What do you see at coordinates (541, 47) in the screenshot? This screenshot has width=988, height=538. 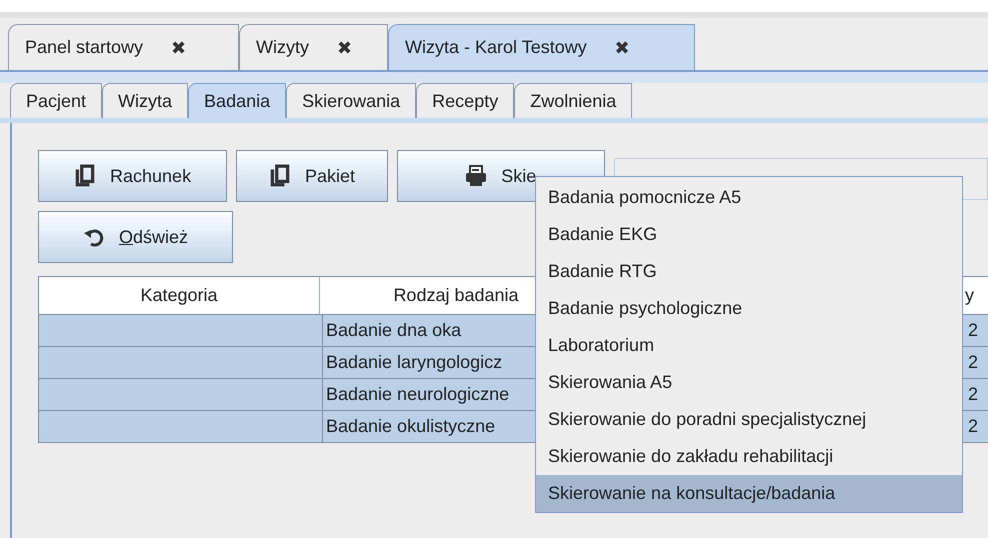 I see `document-tab: Wizyta - Karol Testowy ✖` at bounding box center [541, 47].